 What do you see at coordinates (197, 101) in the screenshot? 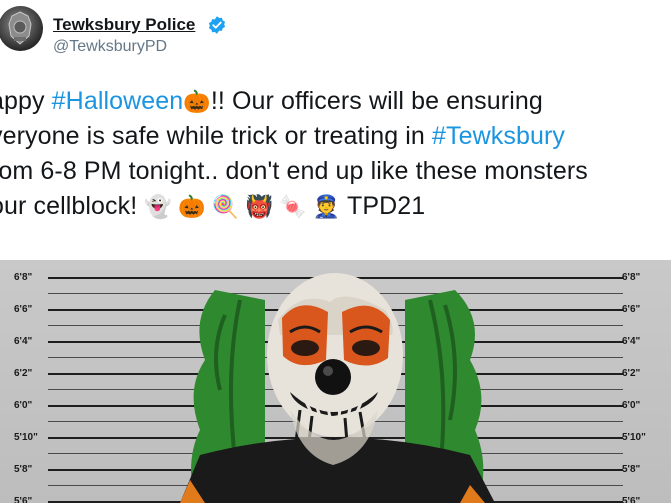
I see `pumpkin-emoji-icon: 🎃` at bounding box center [197, 101].